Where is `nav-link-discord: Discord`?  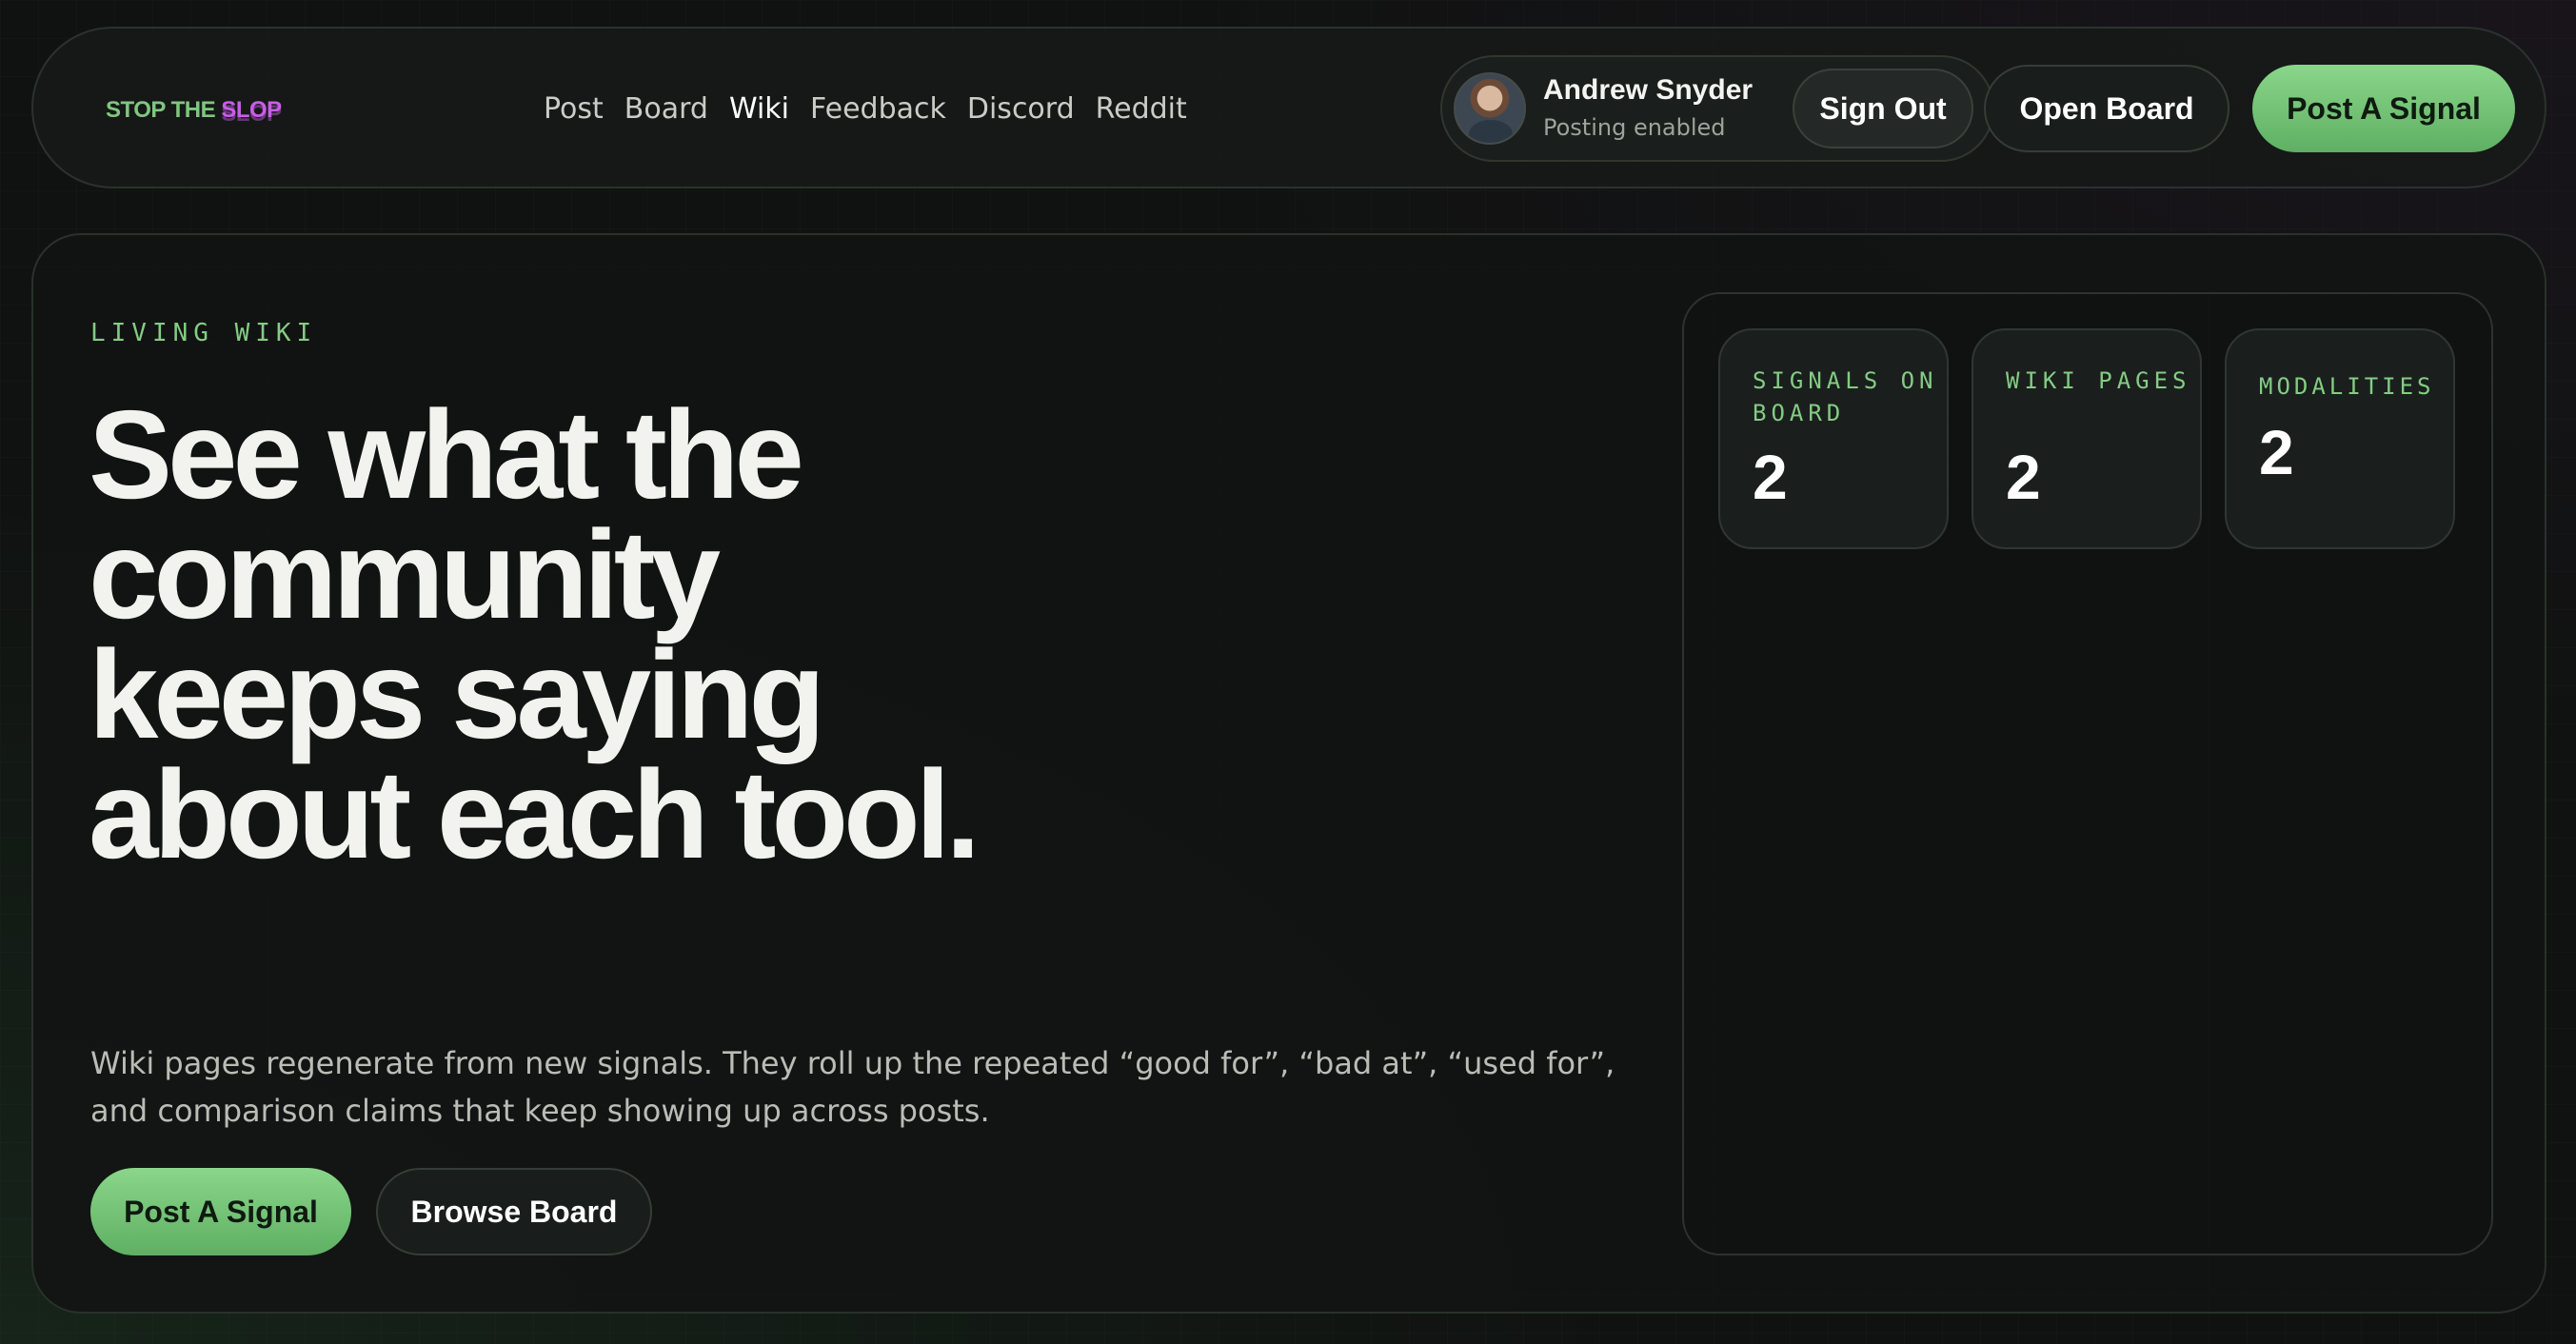 nav-link-discord: Discord is located at coordinates (1021, 109).